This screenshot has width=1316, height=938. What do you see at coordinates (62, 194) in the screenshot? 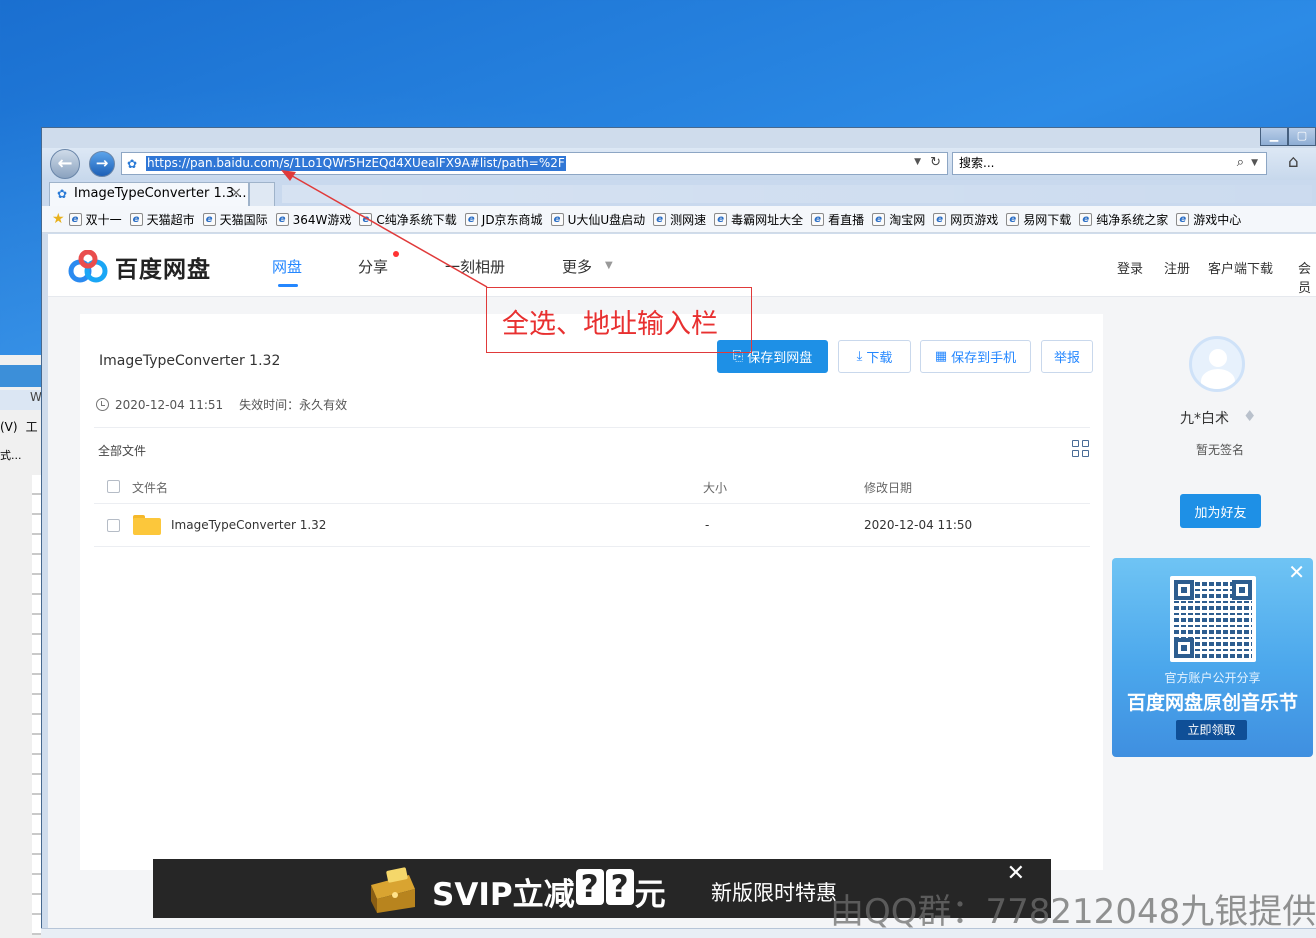
I see `baidu-pan-tab-icon: ✿` at bounding box center [62, 194].